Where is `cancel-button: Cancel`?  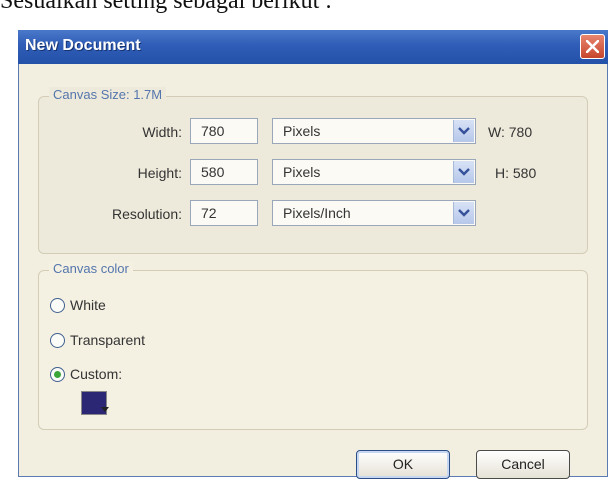
cancel-button: Cancel is located at coordinates (523, 464).